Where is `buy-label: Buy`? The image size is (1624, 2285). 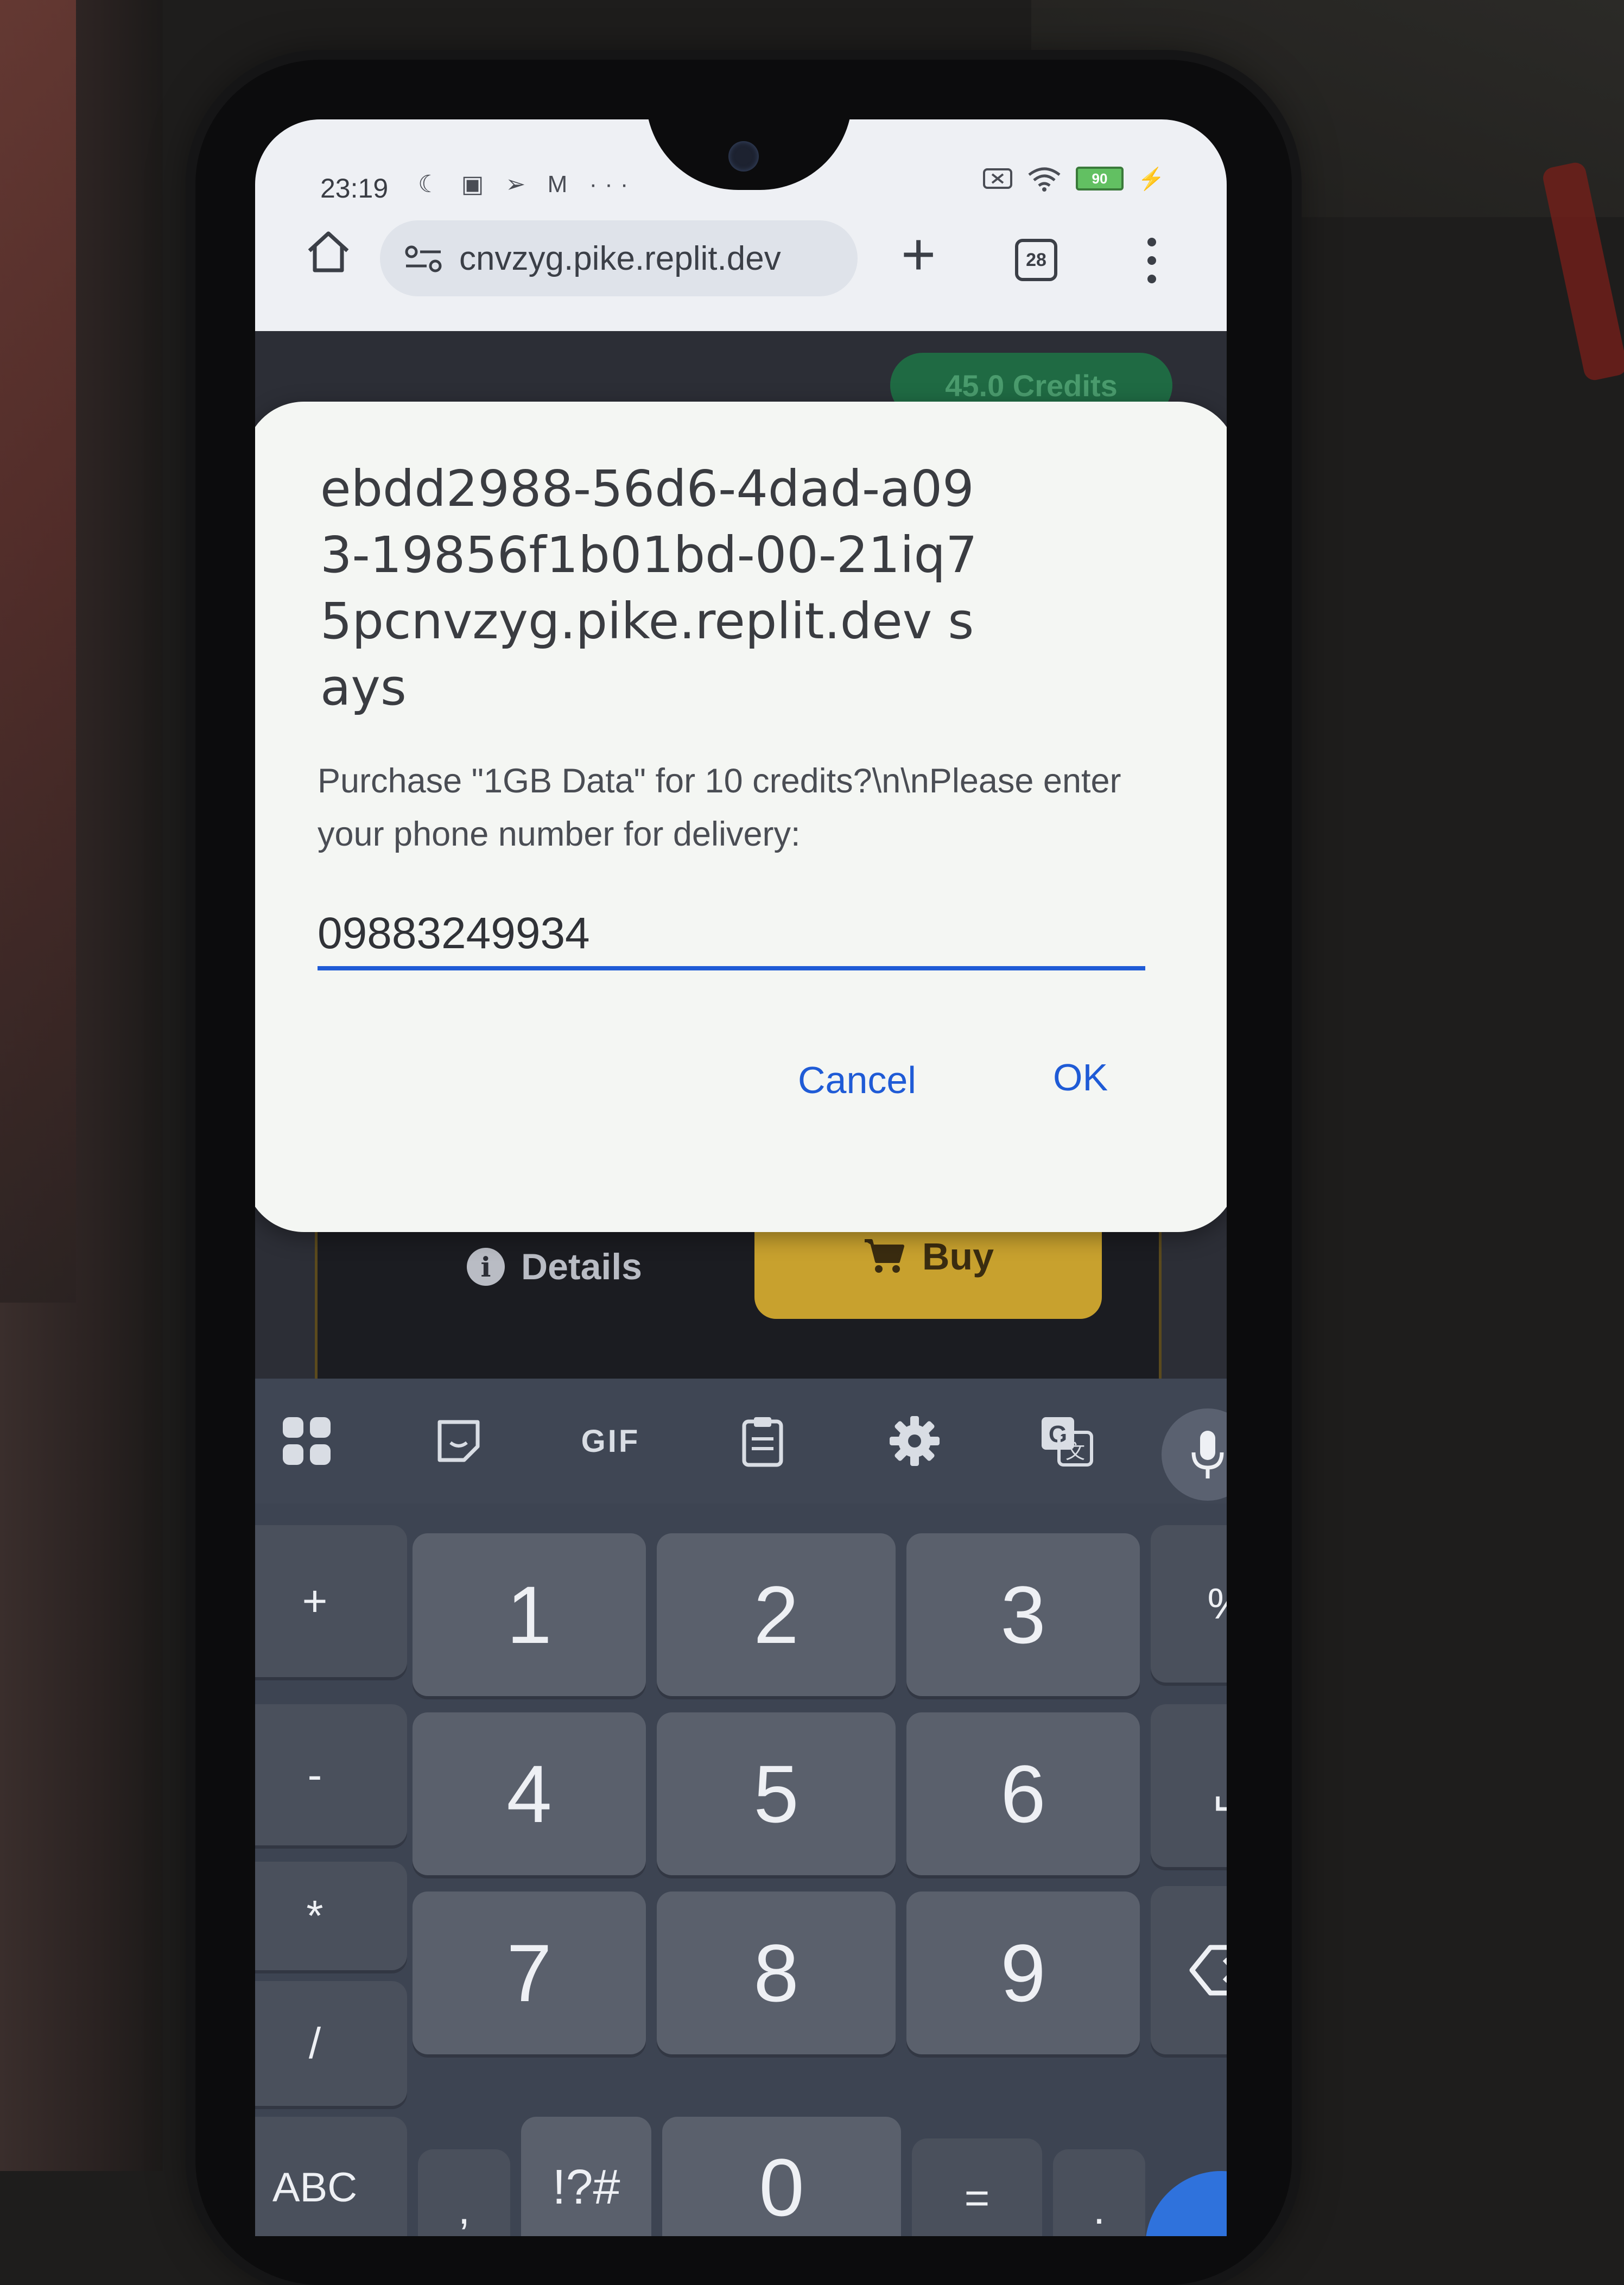
buy-label: Buy is located at coordinates (958, 1257).